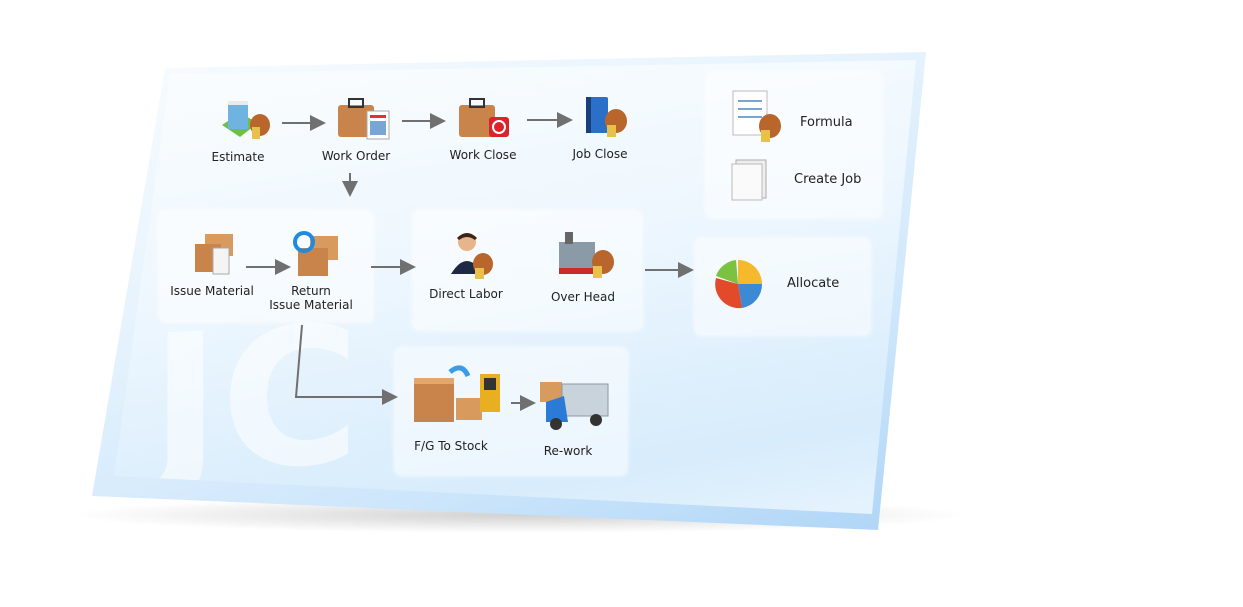 The image size is (1243, 607). I want to click on label-line-1: Return, so click(311, 291).